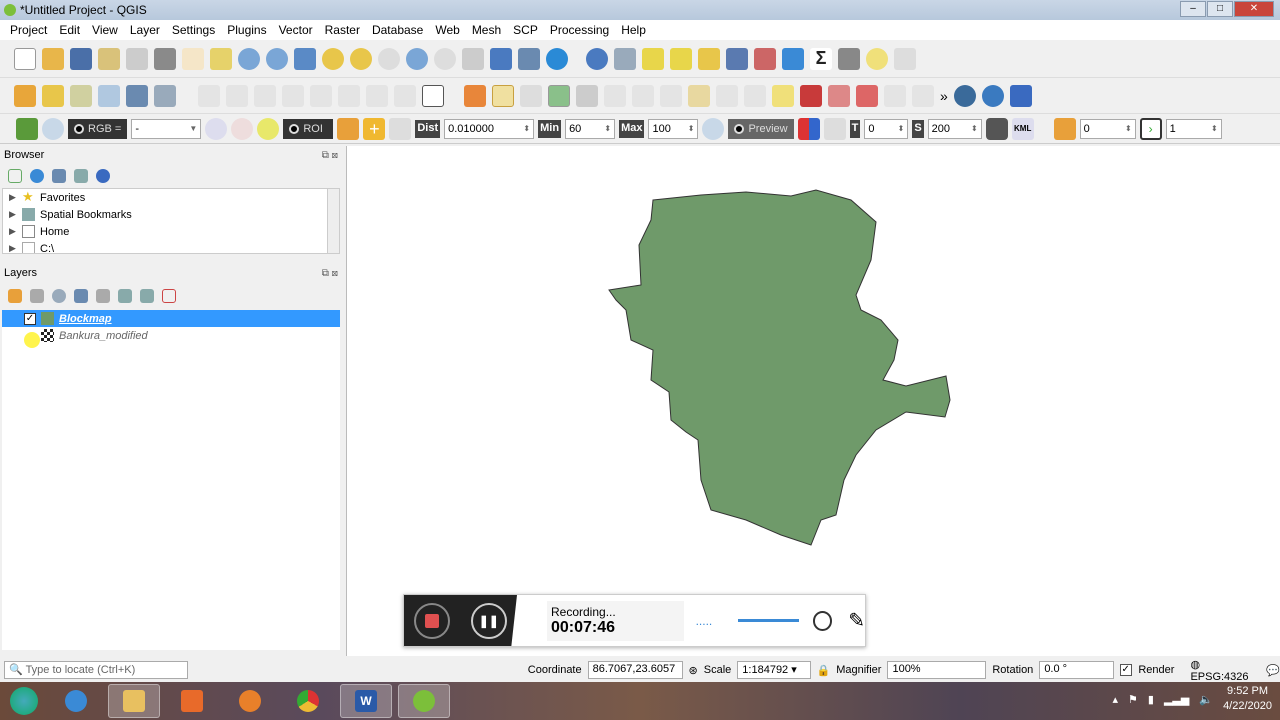 The width and height of the screenshot is (1280, 720). I want to click on new-geopackage-icon, so click(53, 95).